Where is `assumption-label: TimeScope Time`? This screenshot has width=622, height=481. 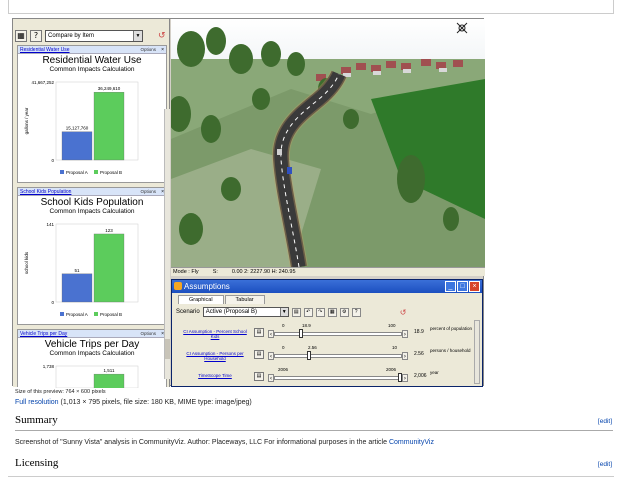 assumption-label: TimeScope Time is located at coordinates (215, 375).